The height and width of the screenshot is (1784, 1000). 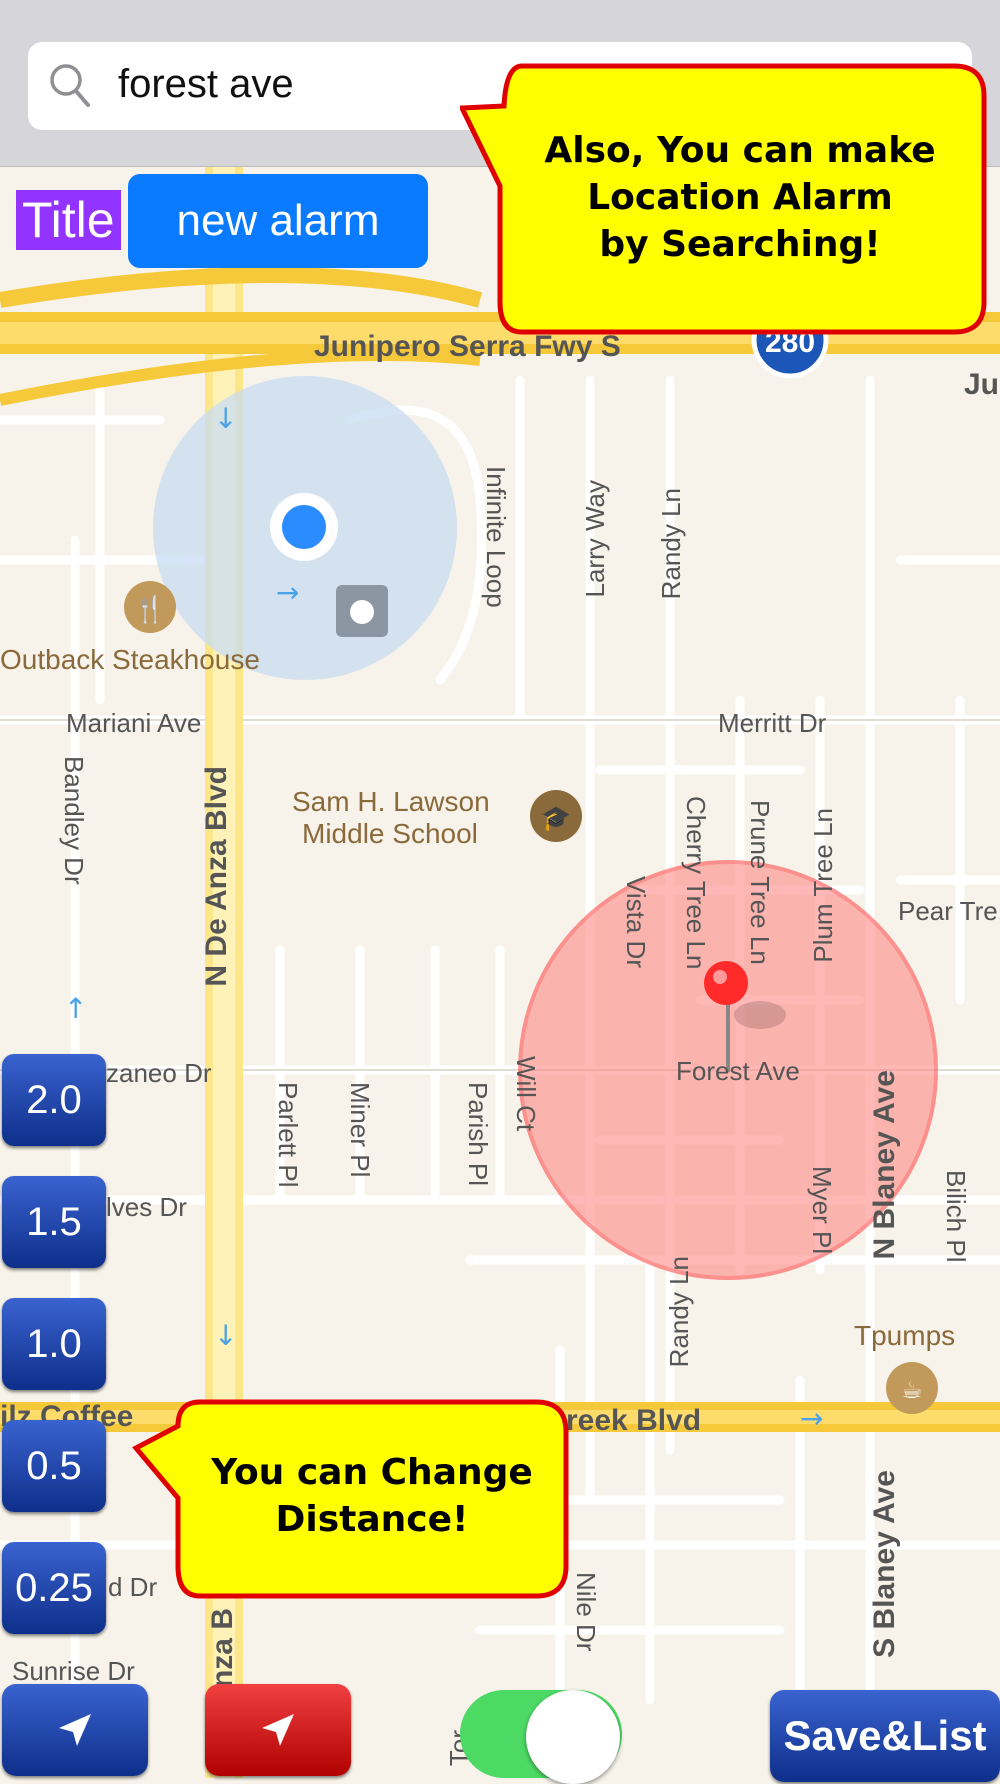 I want to click on current-location-button, so click(x=75, y=1730).